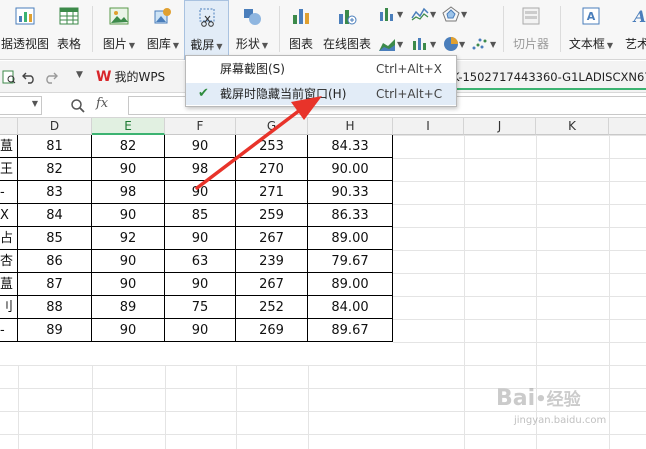 Image resolution: width=646 pixels, height=449 pixels. I want to click on shapes-button: 形状 ▼, so click(252, 30).